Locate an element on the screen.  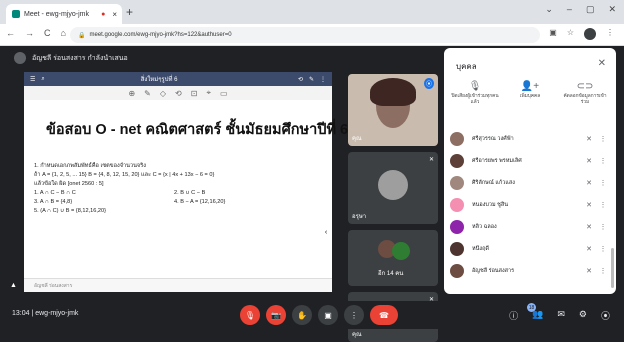
tab-search-icon: ⌄ is located at coordinates (549, 9).